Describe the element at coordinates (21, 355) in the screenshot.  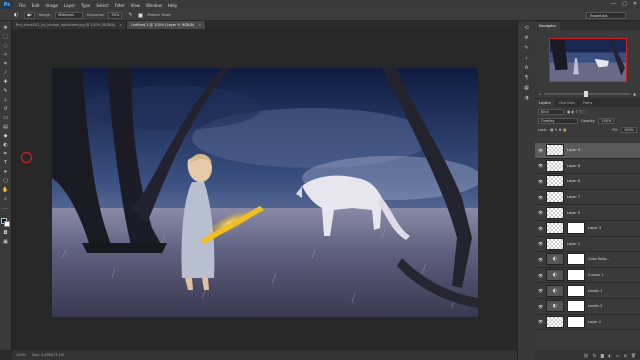
I see `zoom-readout: 100%` at that location.